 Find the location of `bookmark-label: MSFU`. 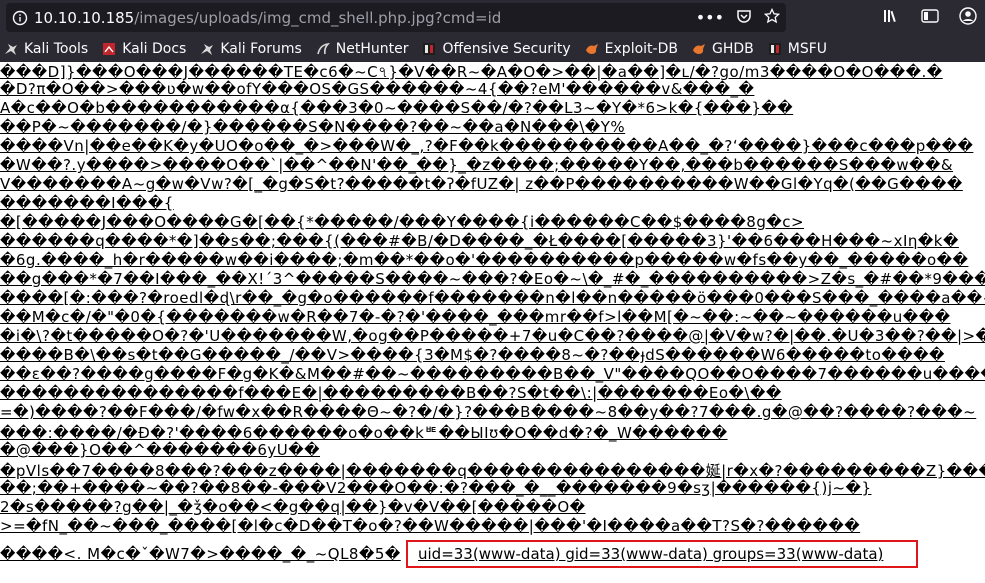

bookmark-label: MSFU is located at coordinates (807, 48).